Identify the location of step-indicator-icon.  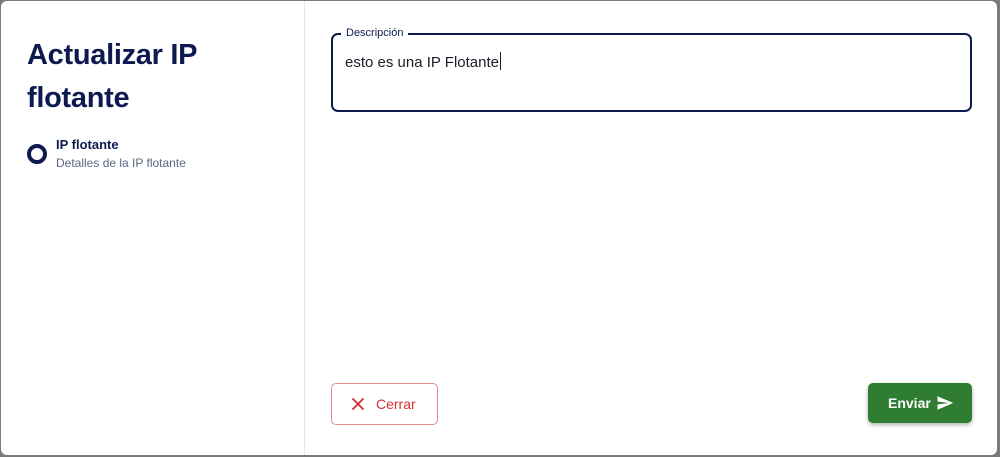
(37, 154).